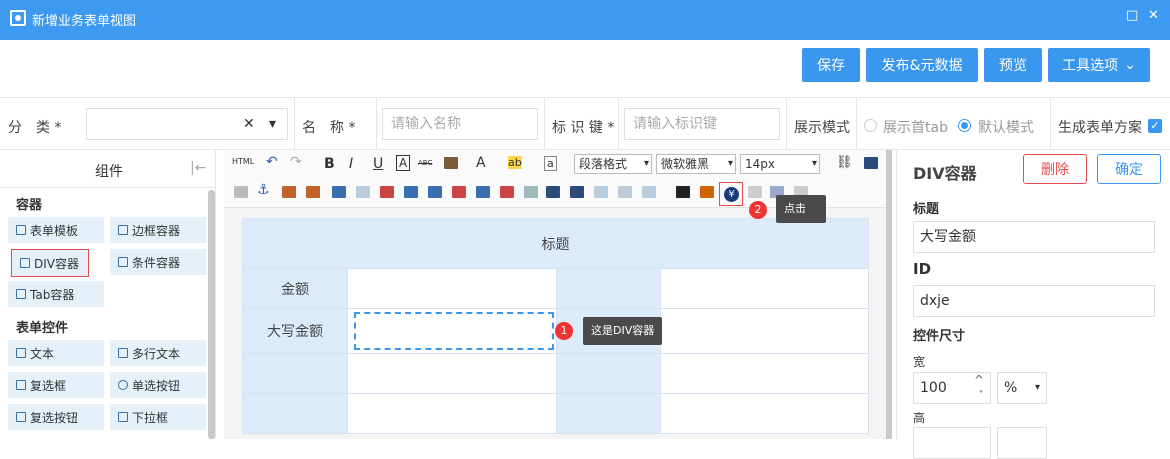 Image resolution: width=1170 pixels, height=459 pixels. I want to click on delete-button: 删除, so click(1055, 169).